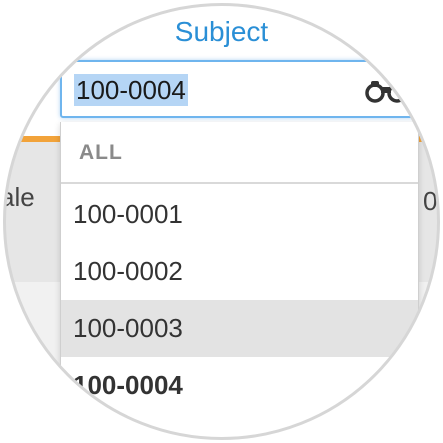  What do you see at coordinates (433, 201) in the screenshot?
I see `background-column-text-right: 01` at bounding box center [433, 201].